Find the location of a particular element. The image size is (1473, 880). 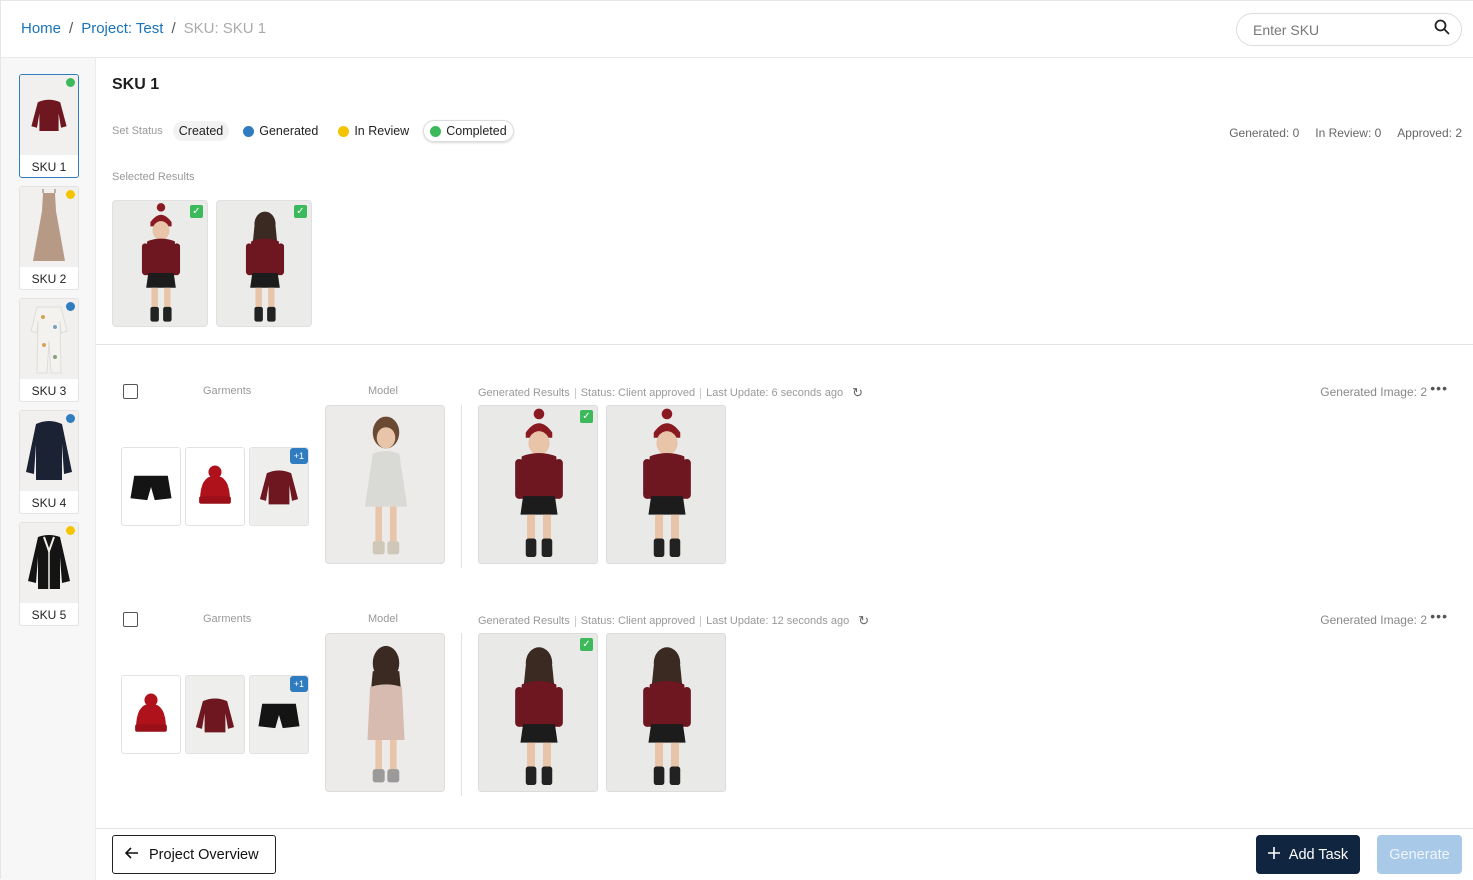

sku-search is located at coordinates (1349, 29).